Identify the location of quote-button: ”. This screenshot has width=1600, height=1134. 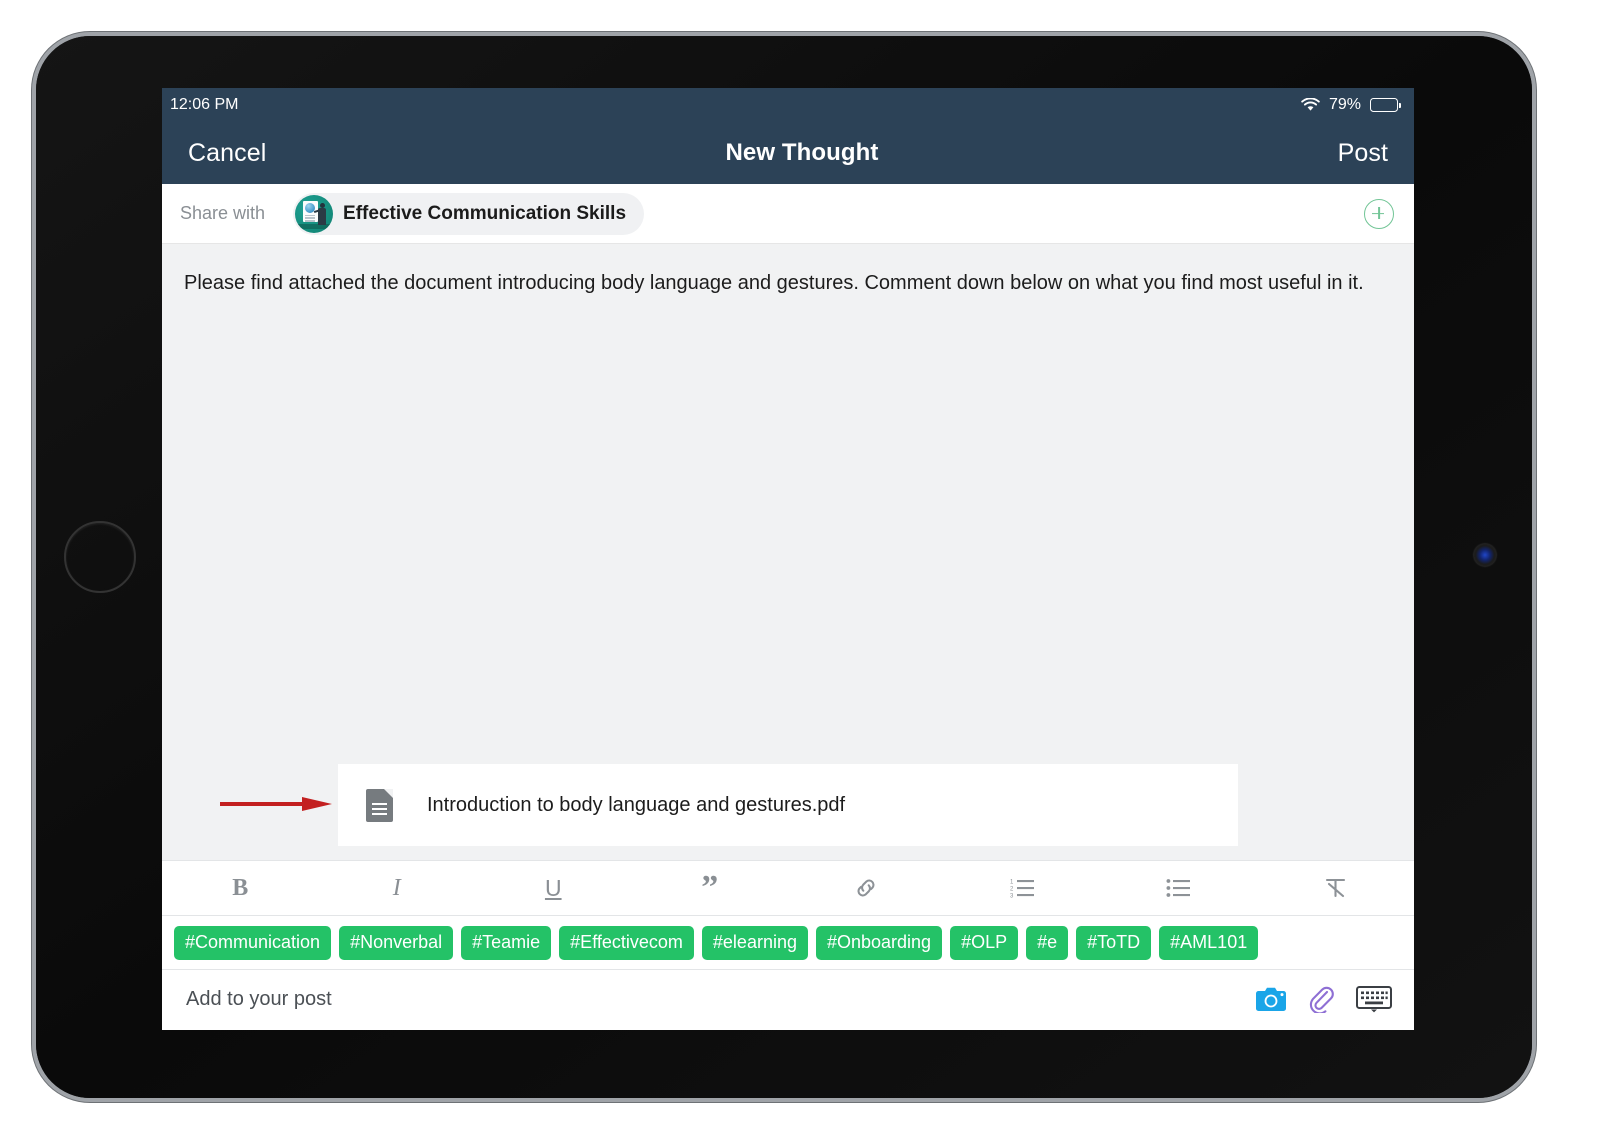
(710, 888).